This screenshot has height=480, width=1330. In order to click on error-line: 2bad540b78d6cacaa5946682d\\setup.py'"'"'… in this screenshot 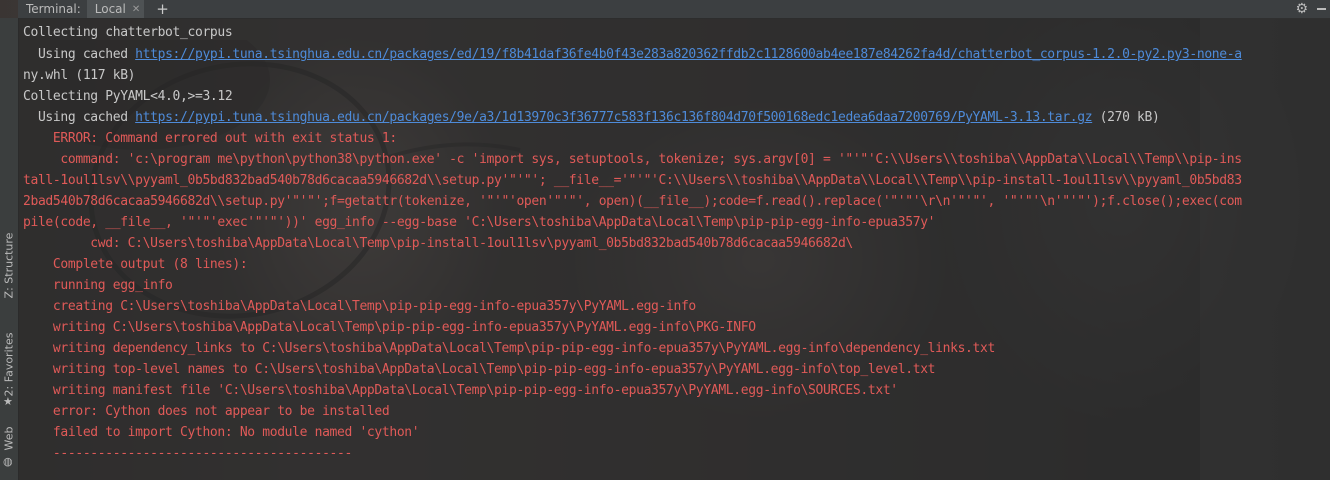, I will do `click(632, 201)`.